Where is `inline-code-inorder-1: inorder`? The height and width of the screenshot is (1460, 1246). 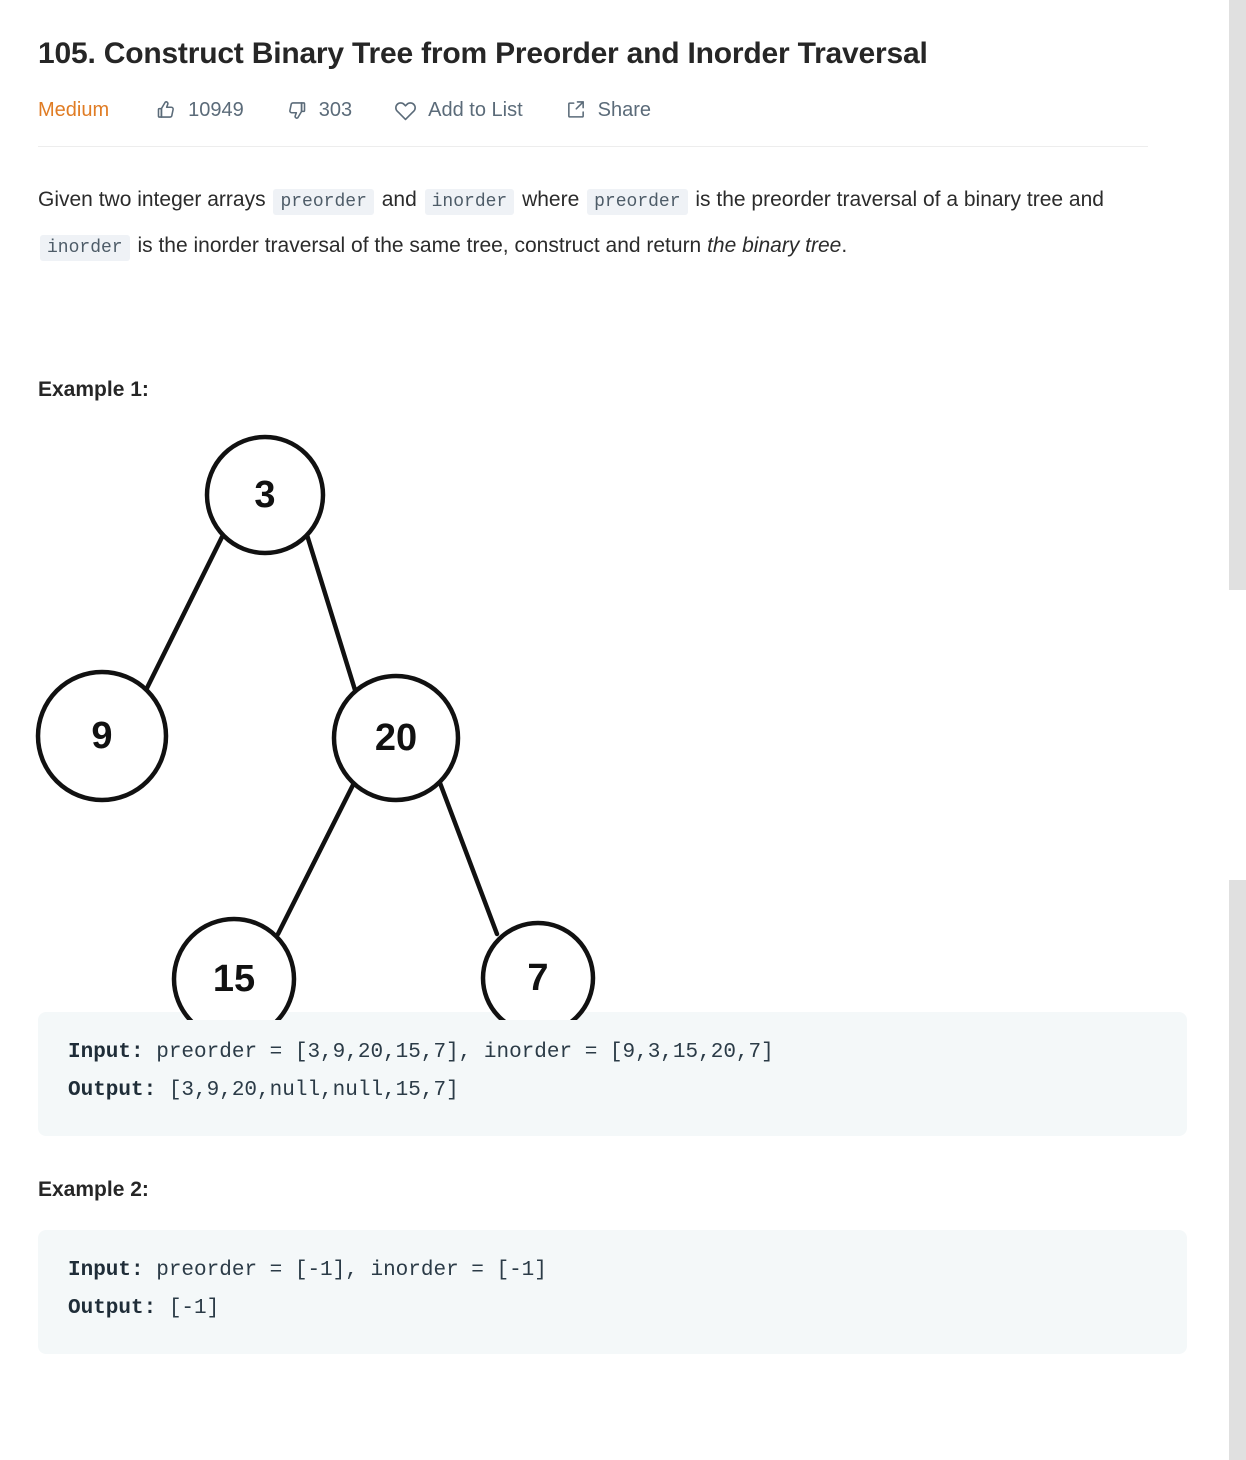 inline-code-inorder-1: inorder is located at coordinates (469, 202).